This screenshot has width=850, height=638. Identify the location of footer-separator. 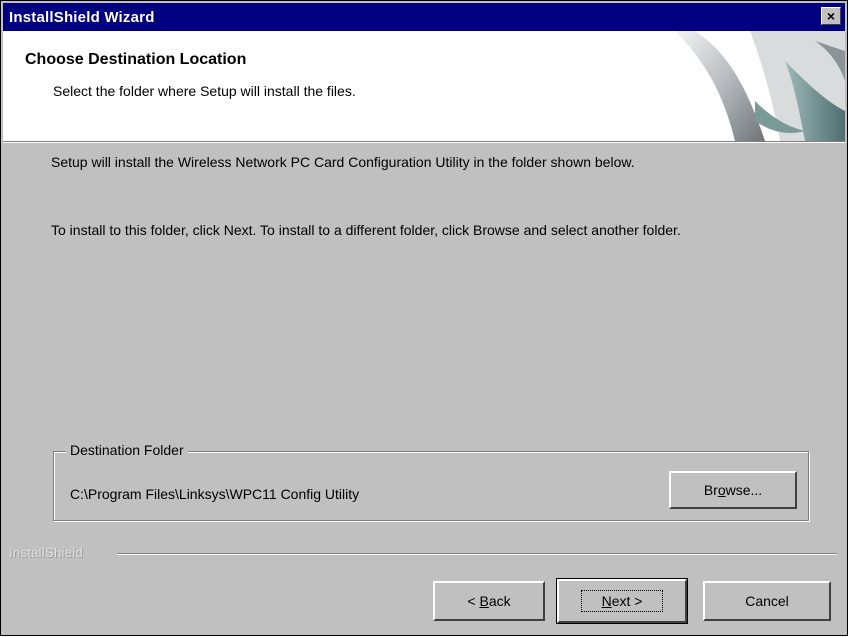
(477, 554).